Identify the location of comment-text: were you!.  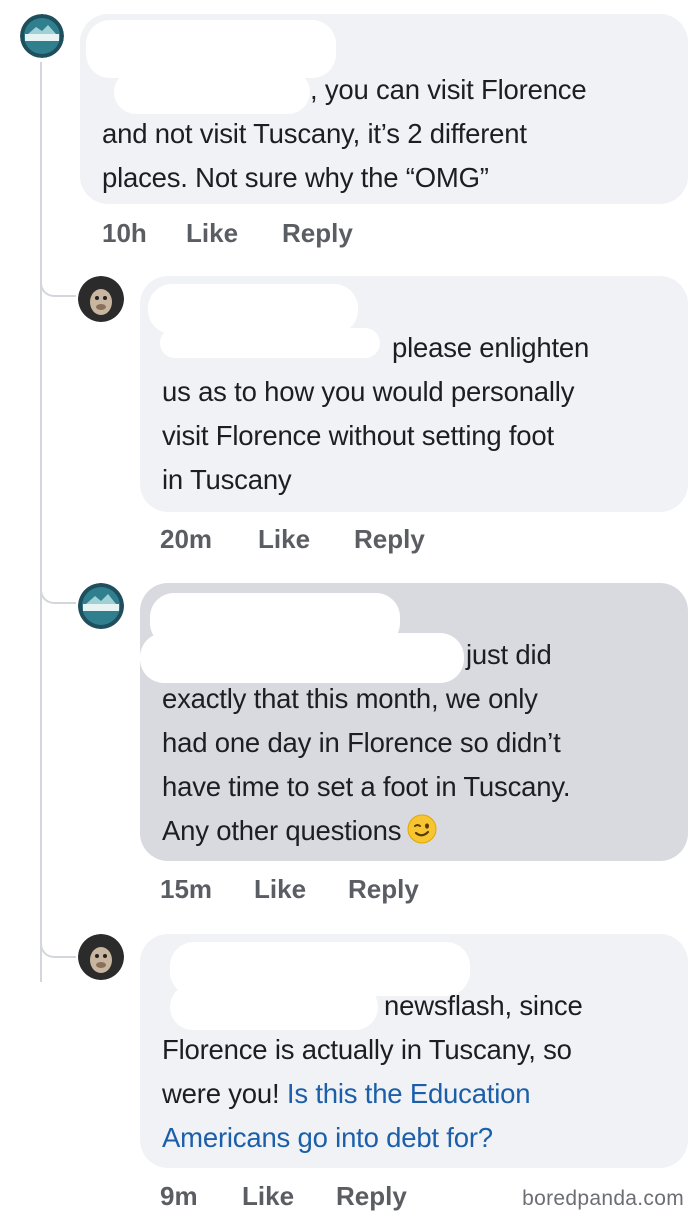
(221, 1093).